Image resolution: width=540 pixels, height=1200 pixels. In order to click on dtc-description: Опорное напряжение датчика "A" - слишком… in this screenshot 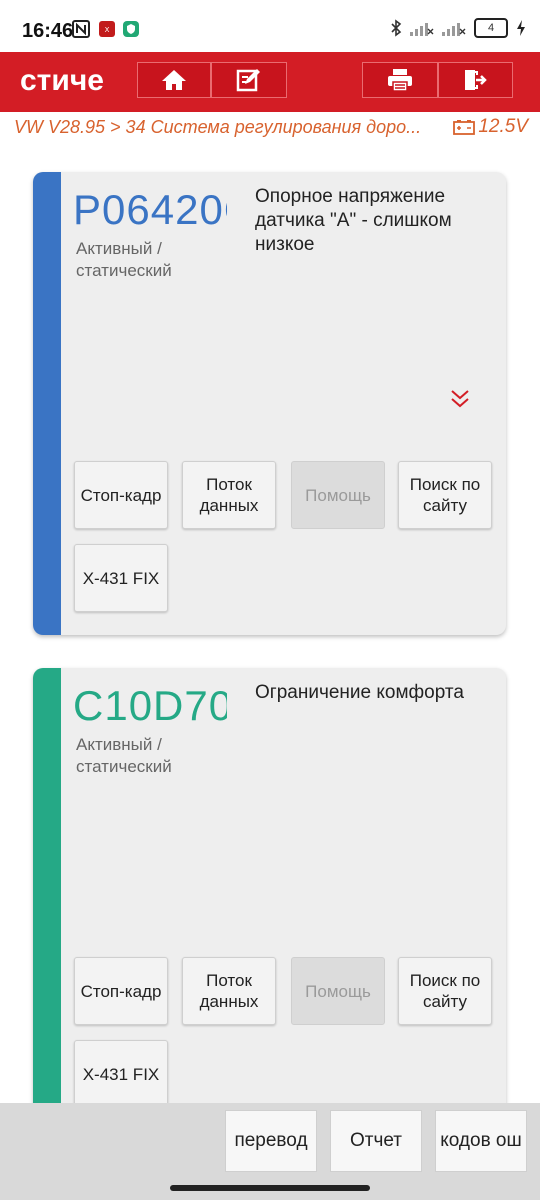, I will do `click(353, 220)`.